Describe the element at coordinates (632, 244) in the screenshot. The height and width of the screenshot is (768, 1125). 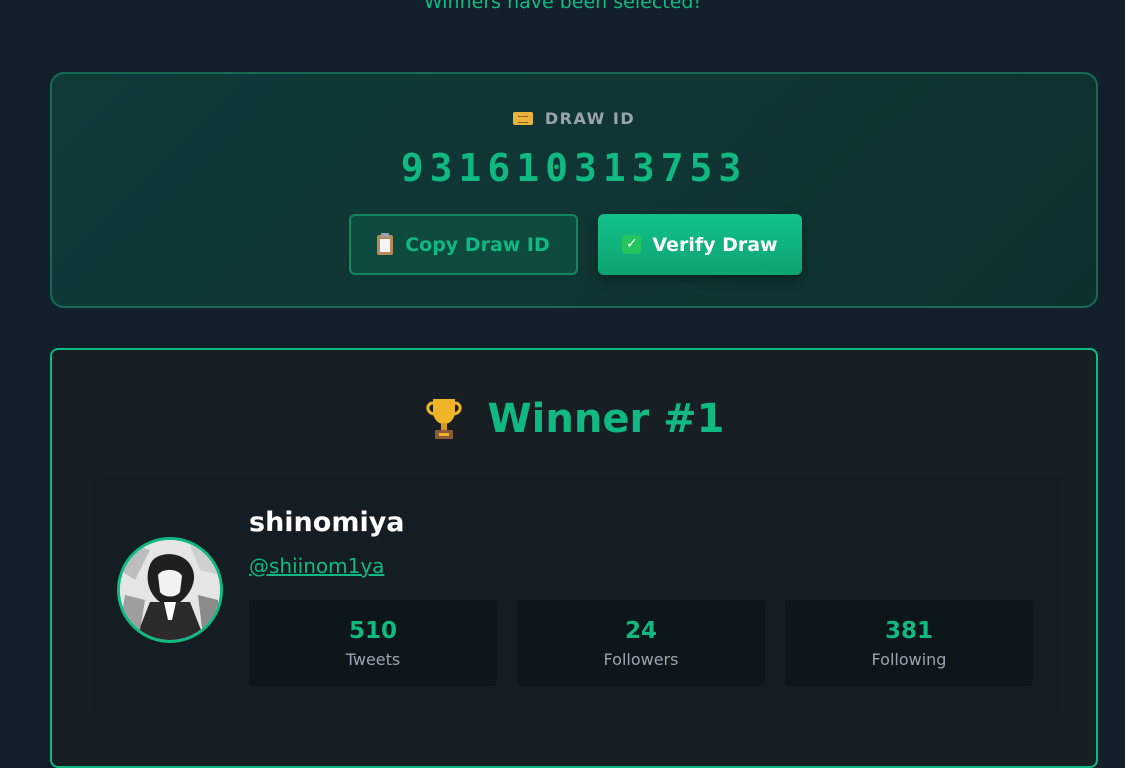
I see `check-icon: ✓` at that location.